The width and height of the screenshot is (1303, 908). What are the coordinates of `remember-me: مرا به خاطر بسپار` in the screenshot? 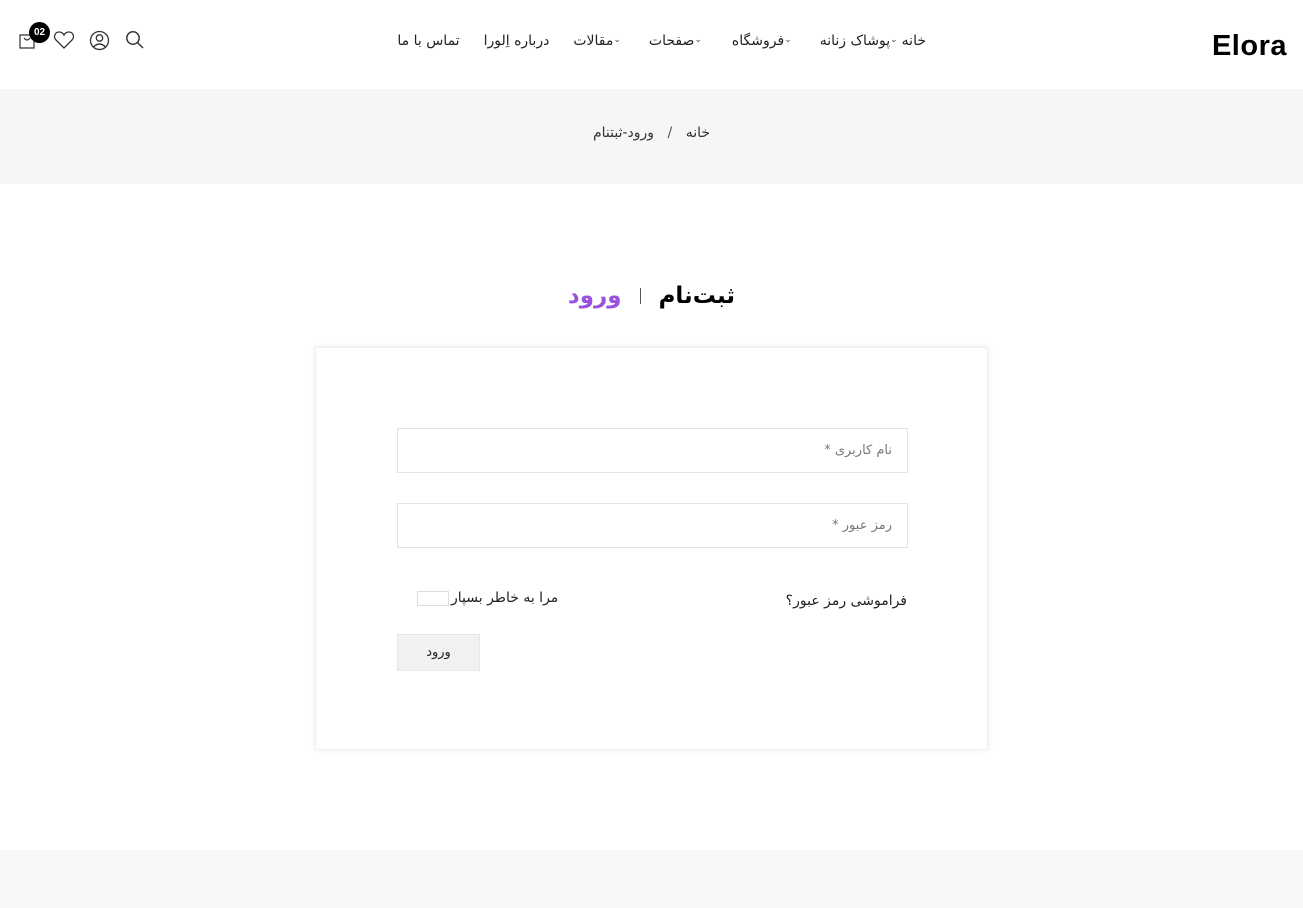 It's located at (487, 598).